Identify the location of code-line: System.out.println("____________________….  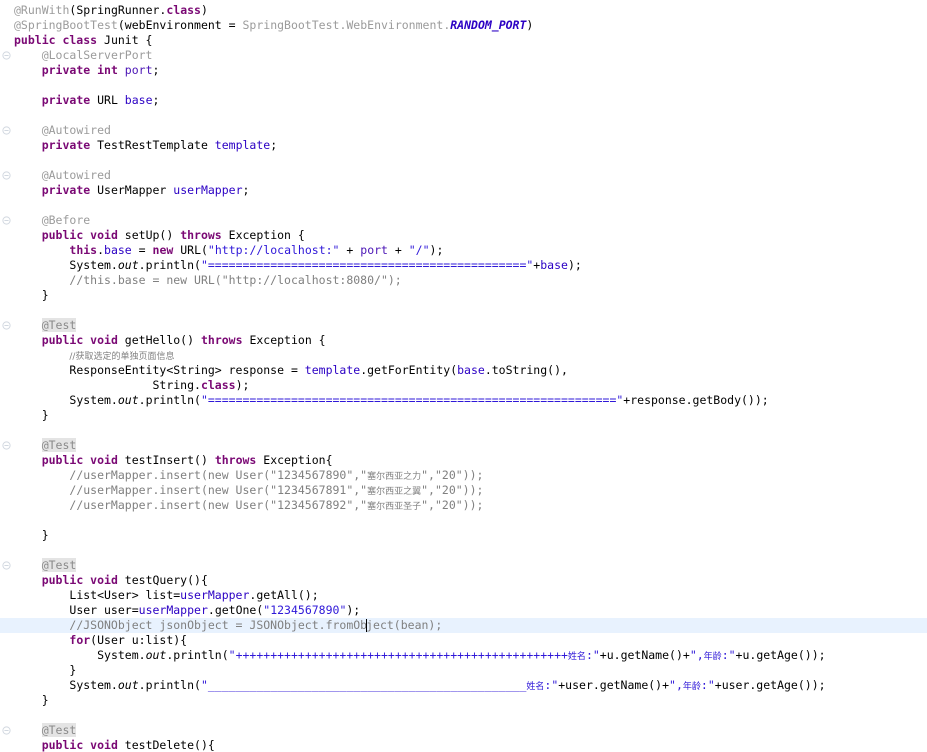
(463, 685).